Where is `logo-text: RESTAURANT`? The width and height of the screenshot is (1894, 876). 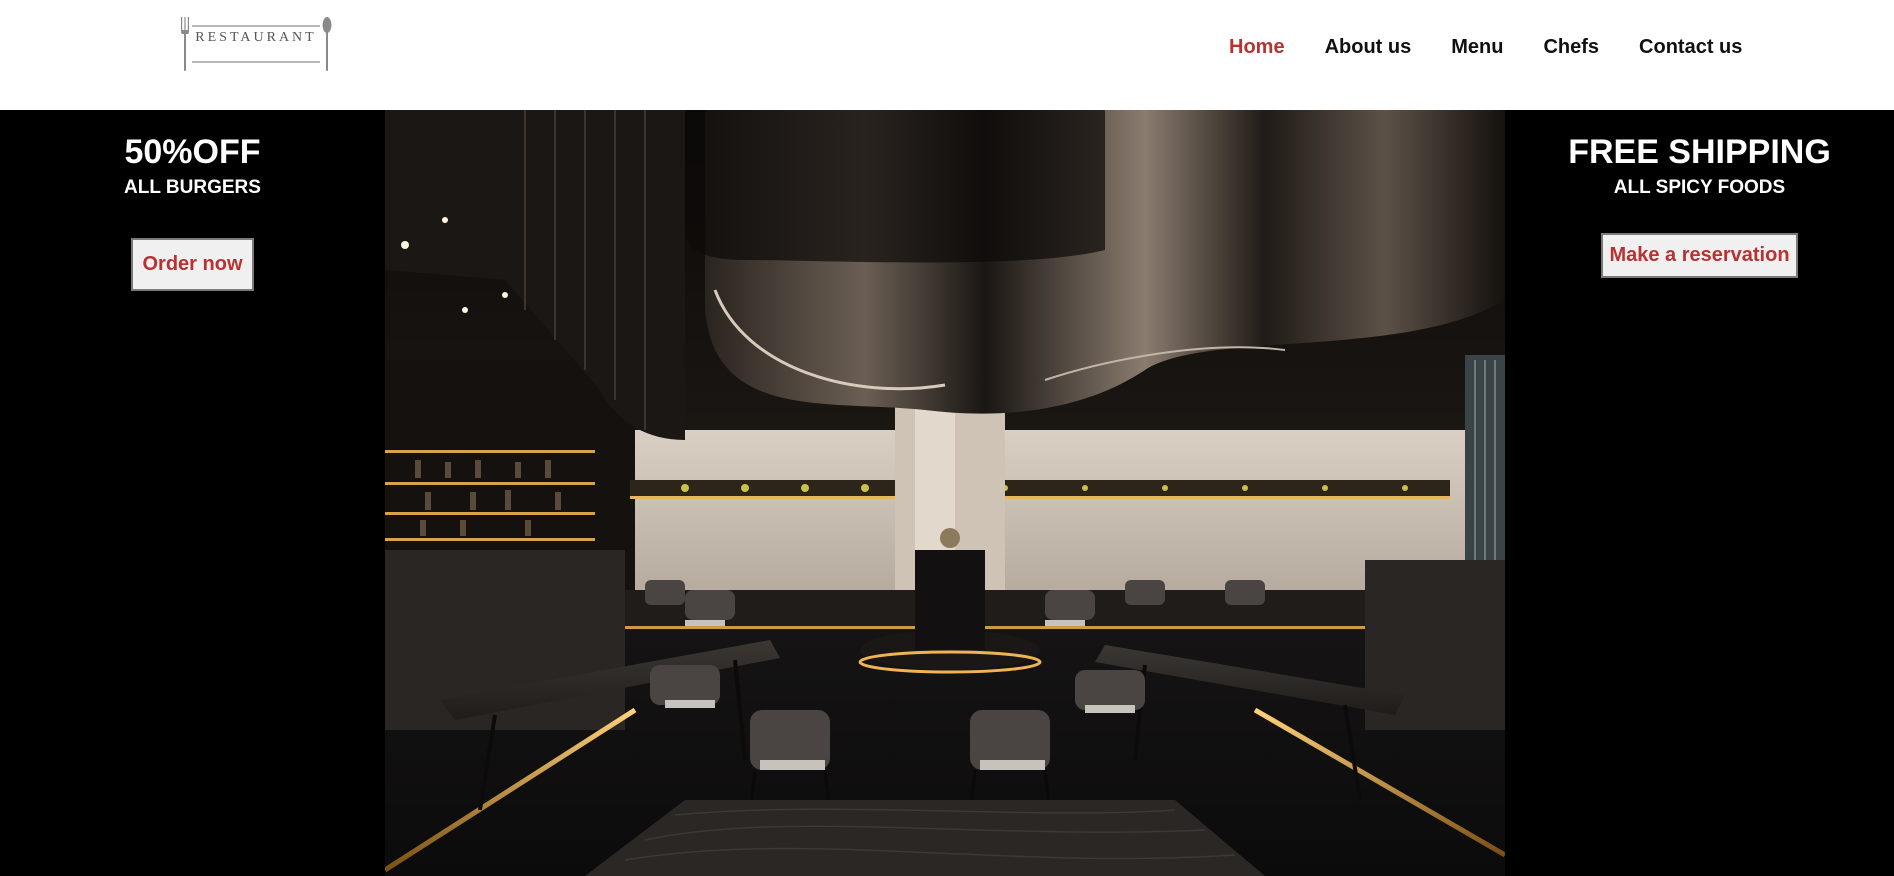 logo-text: RESTAURANT is located at coordinates (256, 37).